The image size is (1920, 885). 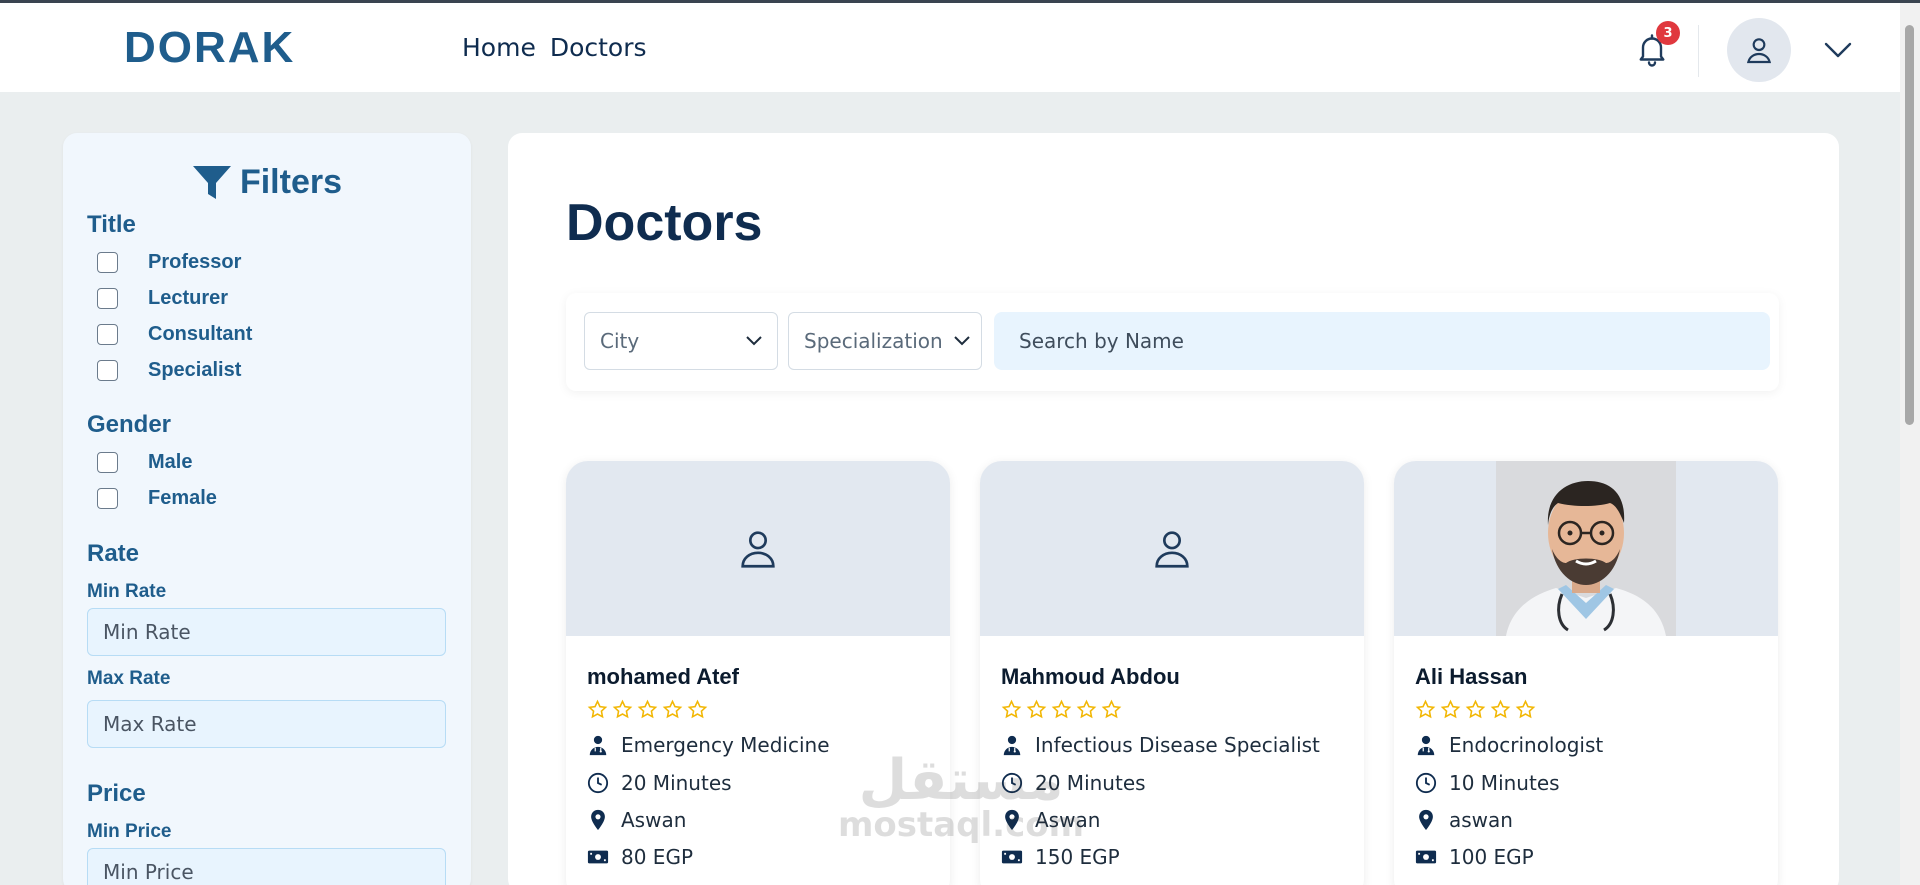 What do you see at coordinates (129, 831) in the screenshot?
I see `min-price-label: Min Price` at bounding box center [129, 831].